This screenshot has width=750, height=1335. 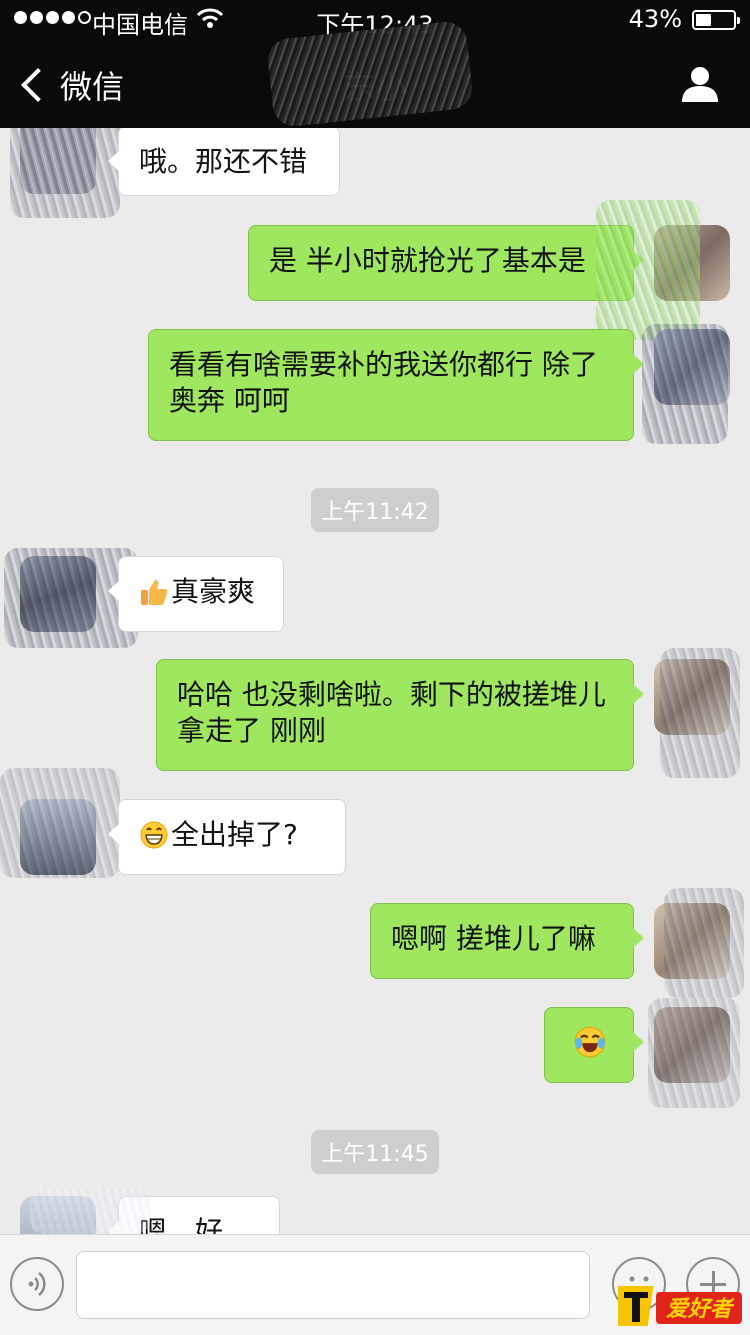 What do you see at coordinates (375, 1152) in the screenshot?
I see `timestamp: 上午11:45` at bounding box center [375, 1152].